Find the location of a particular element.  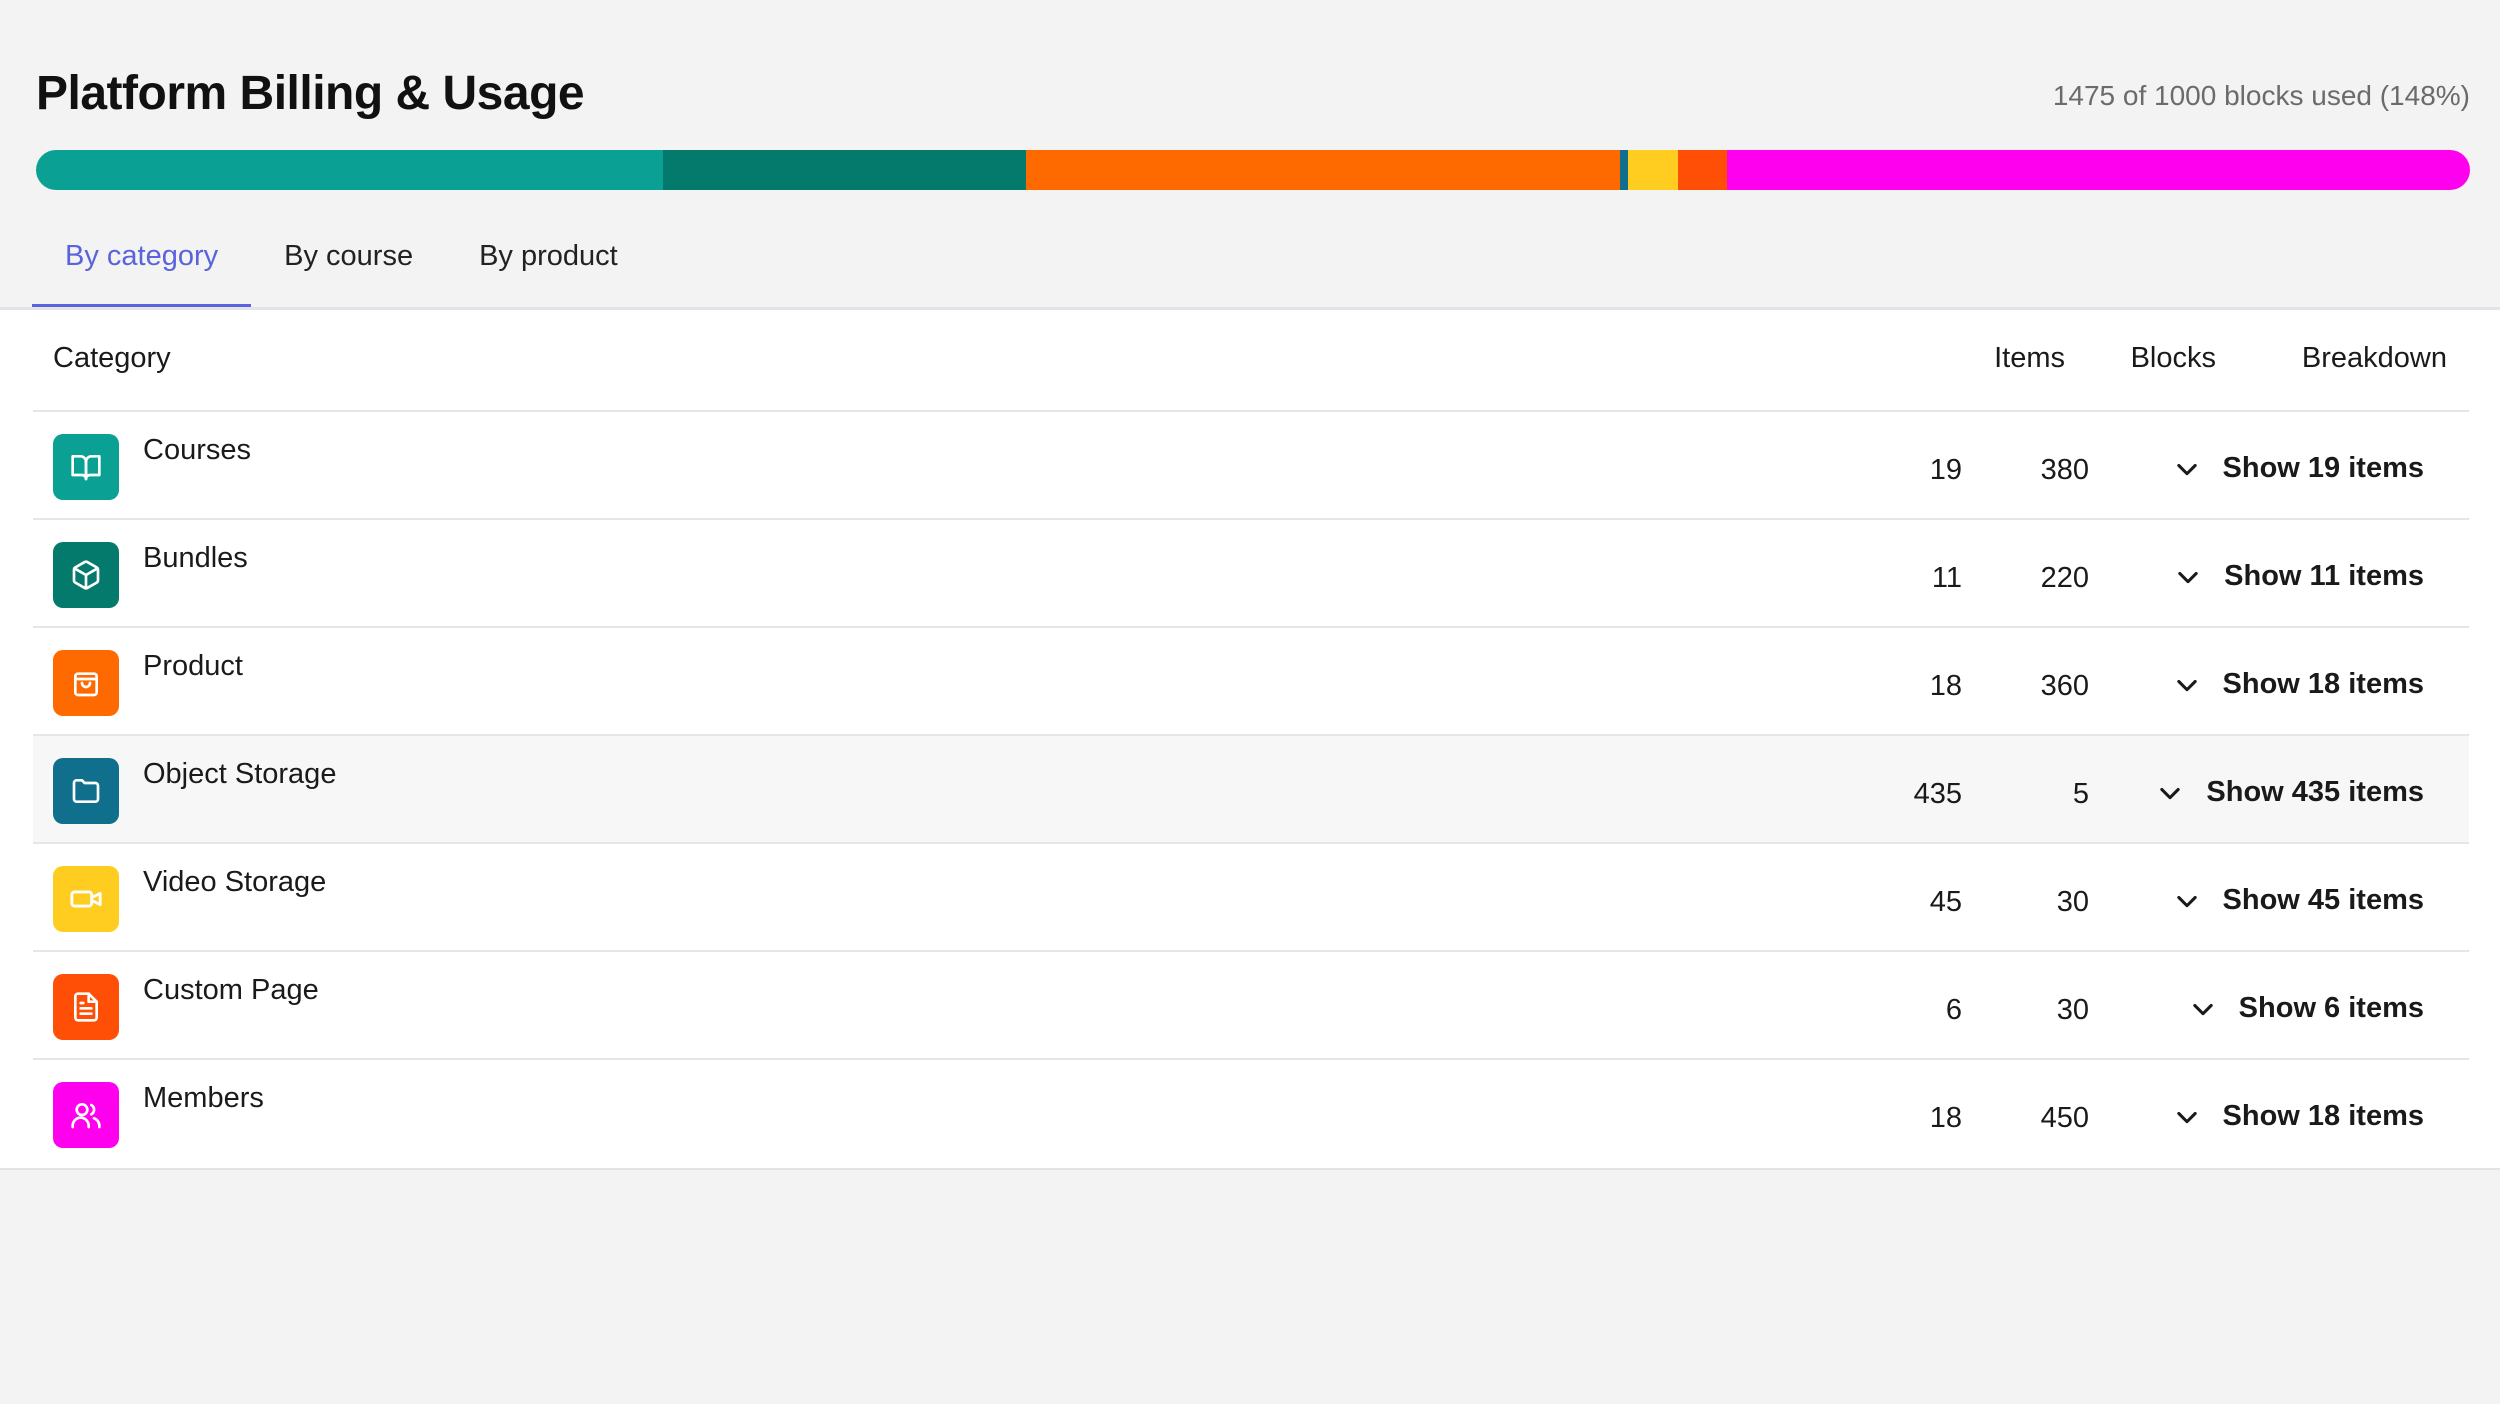

items-count: 435 is located at coordinates (1937, 794).